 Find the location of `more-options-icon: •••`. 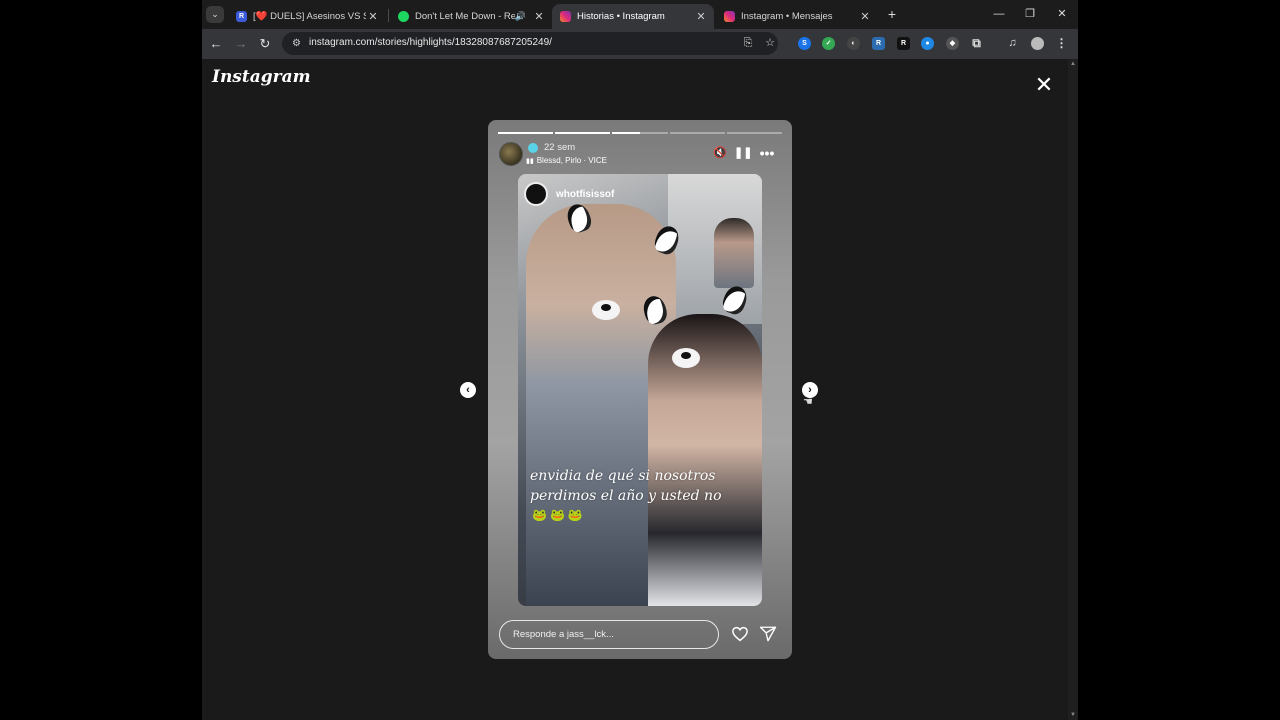

more-options-icon: ••• is located at coordinates (767, 153).